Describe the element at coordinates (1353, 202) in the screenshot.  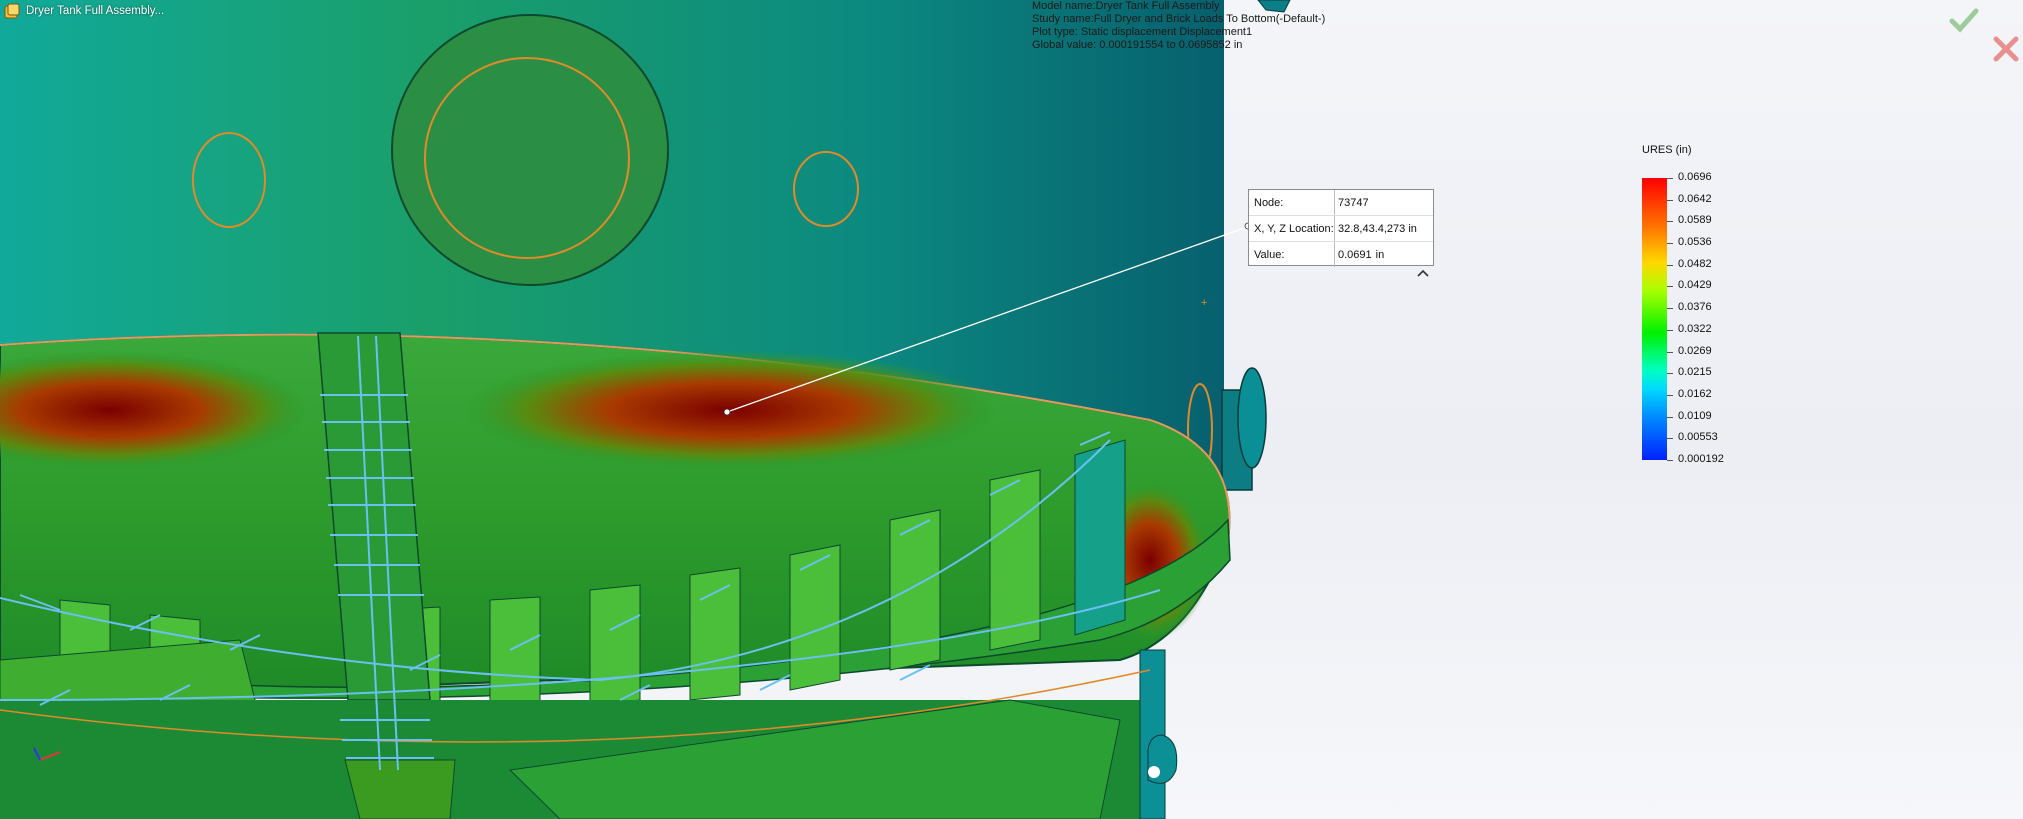
I see `probe-node-value: 73747` at that location.